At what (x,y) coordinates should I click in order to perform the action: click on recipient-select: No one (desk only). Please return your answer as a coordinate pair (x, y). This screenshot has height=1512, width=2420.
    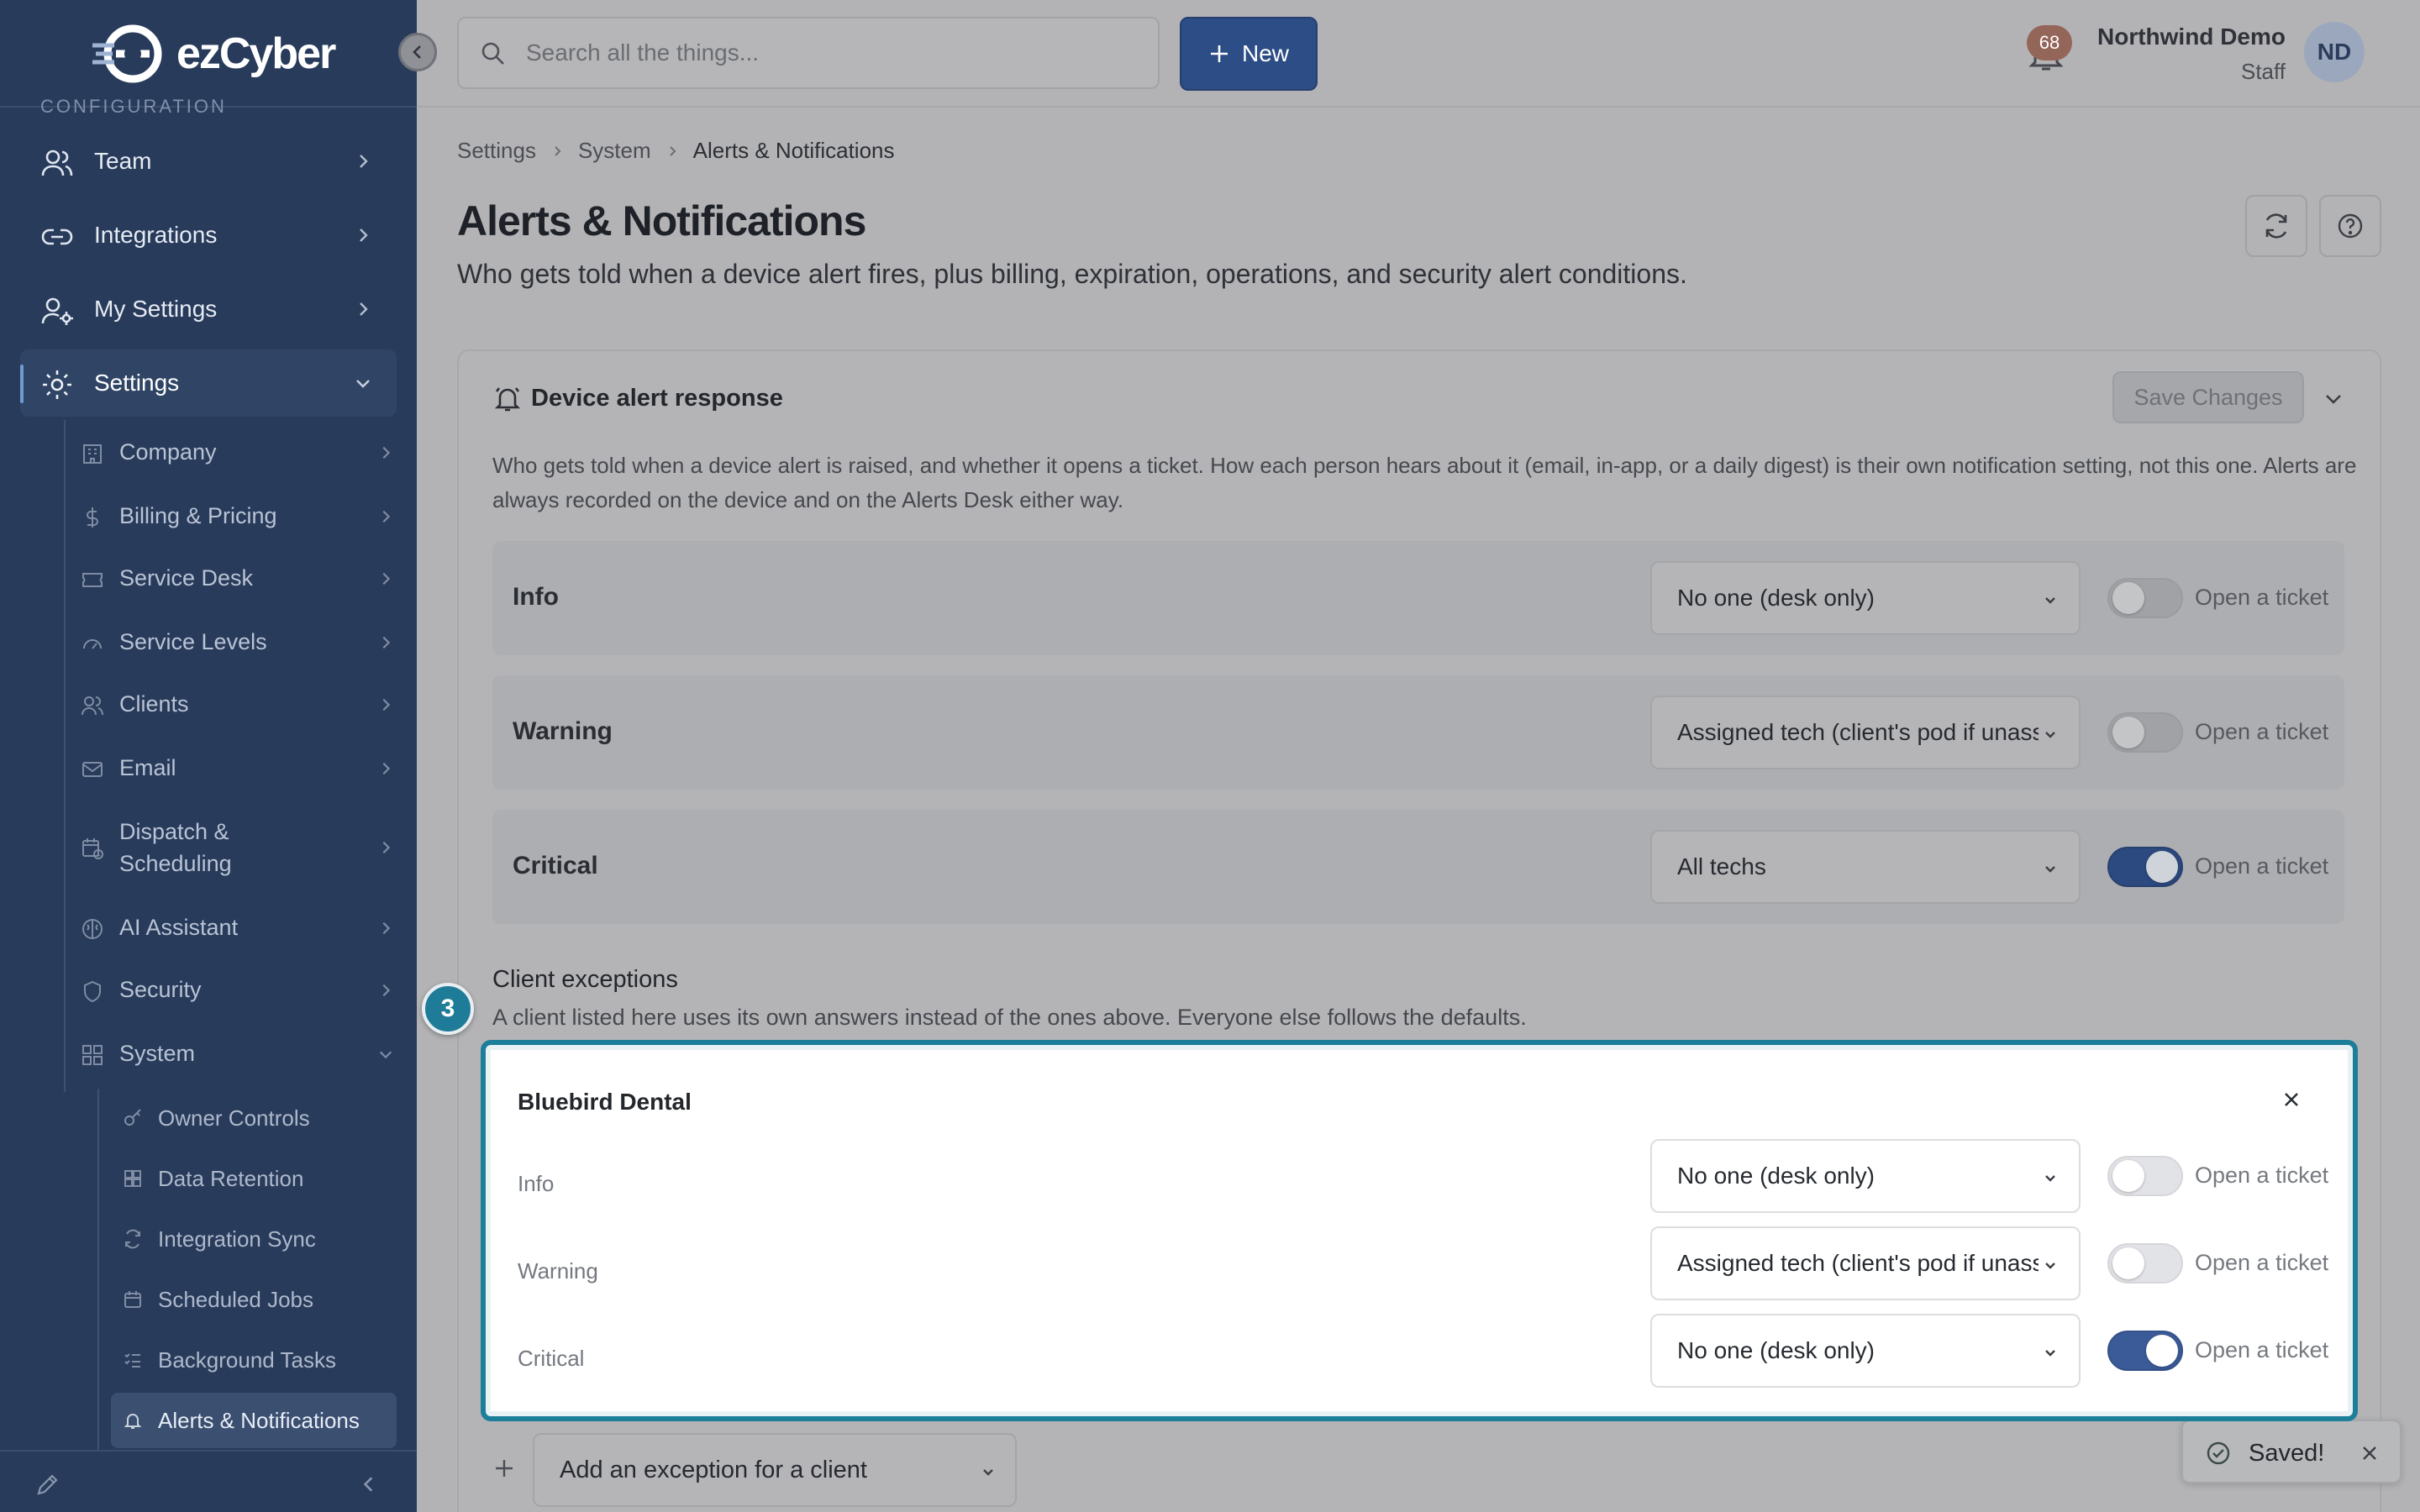
    Looking at the image, I should click on (1865, 598).